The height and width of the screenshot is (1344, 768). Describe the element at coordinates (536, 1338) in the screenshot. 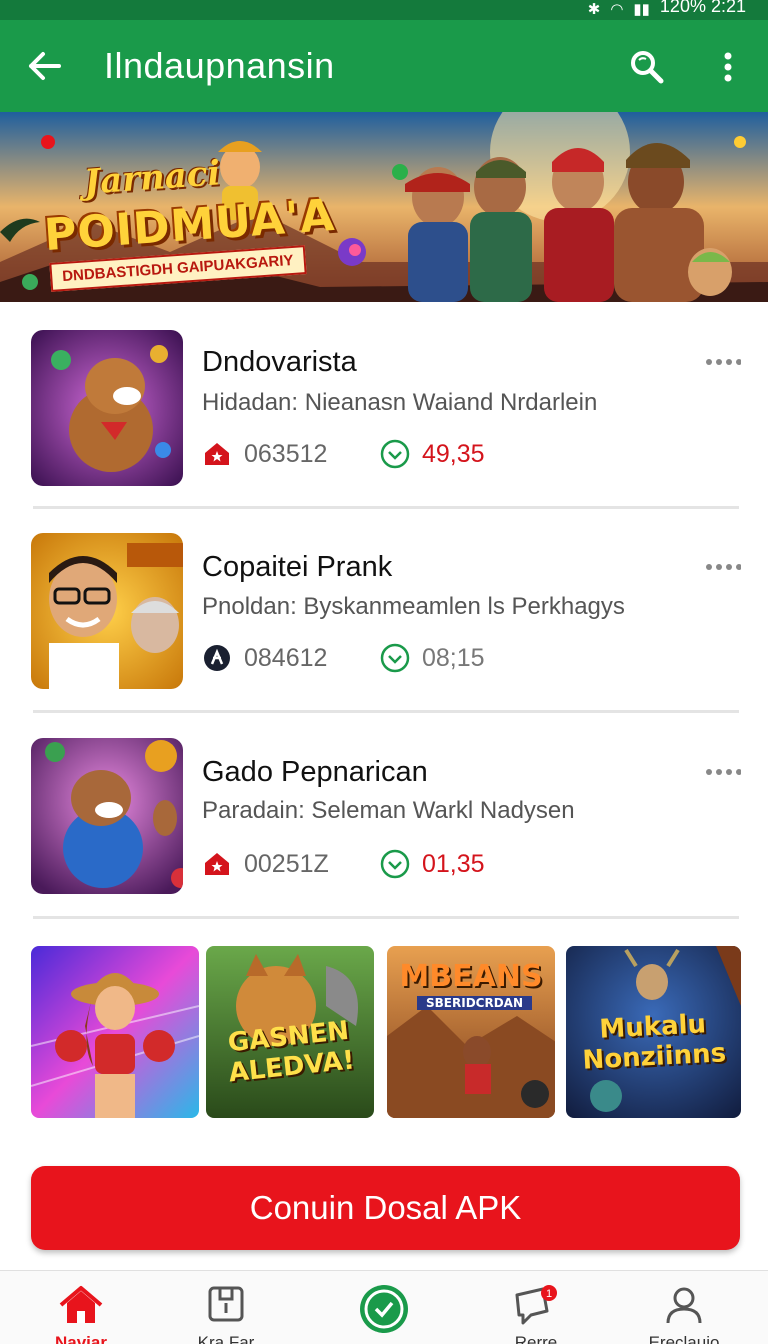

I see `nav-label: Rerre` at that location.